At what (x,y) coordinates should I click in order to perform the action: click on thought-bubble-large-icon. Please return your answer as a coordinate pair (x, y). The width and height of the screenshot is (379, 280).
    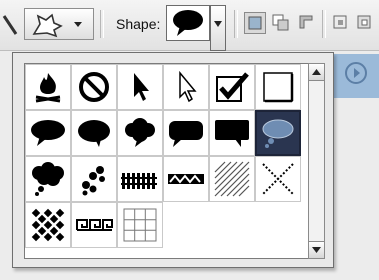
    Looking at the image, I should click on (48, 179).